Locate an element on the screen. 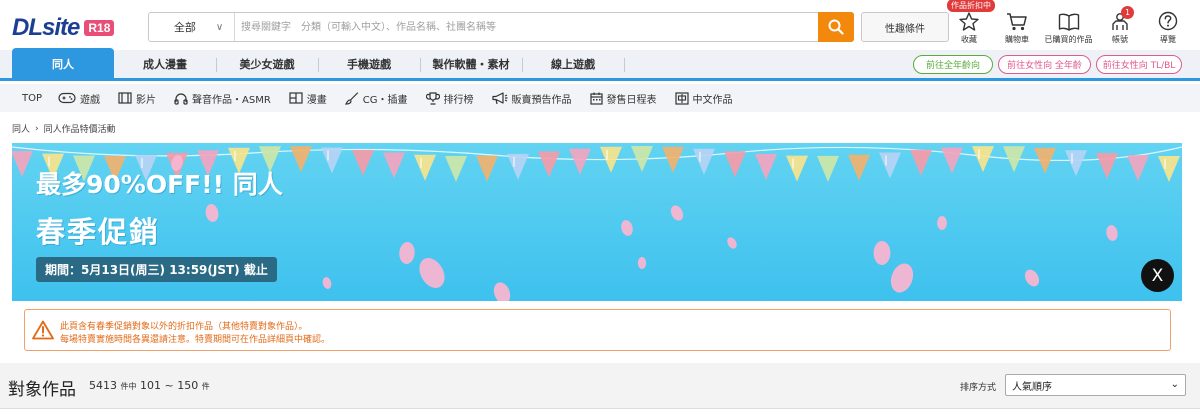 The image size is (1200, 415). category-videos: 影片 is located at coordinates (137, 98).